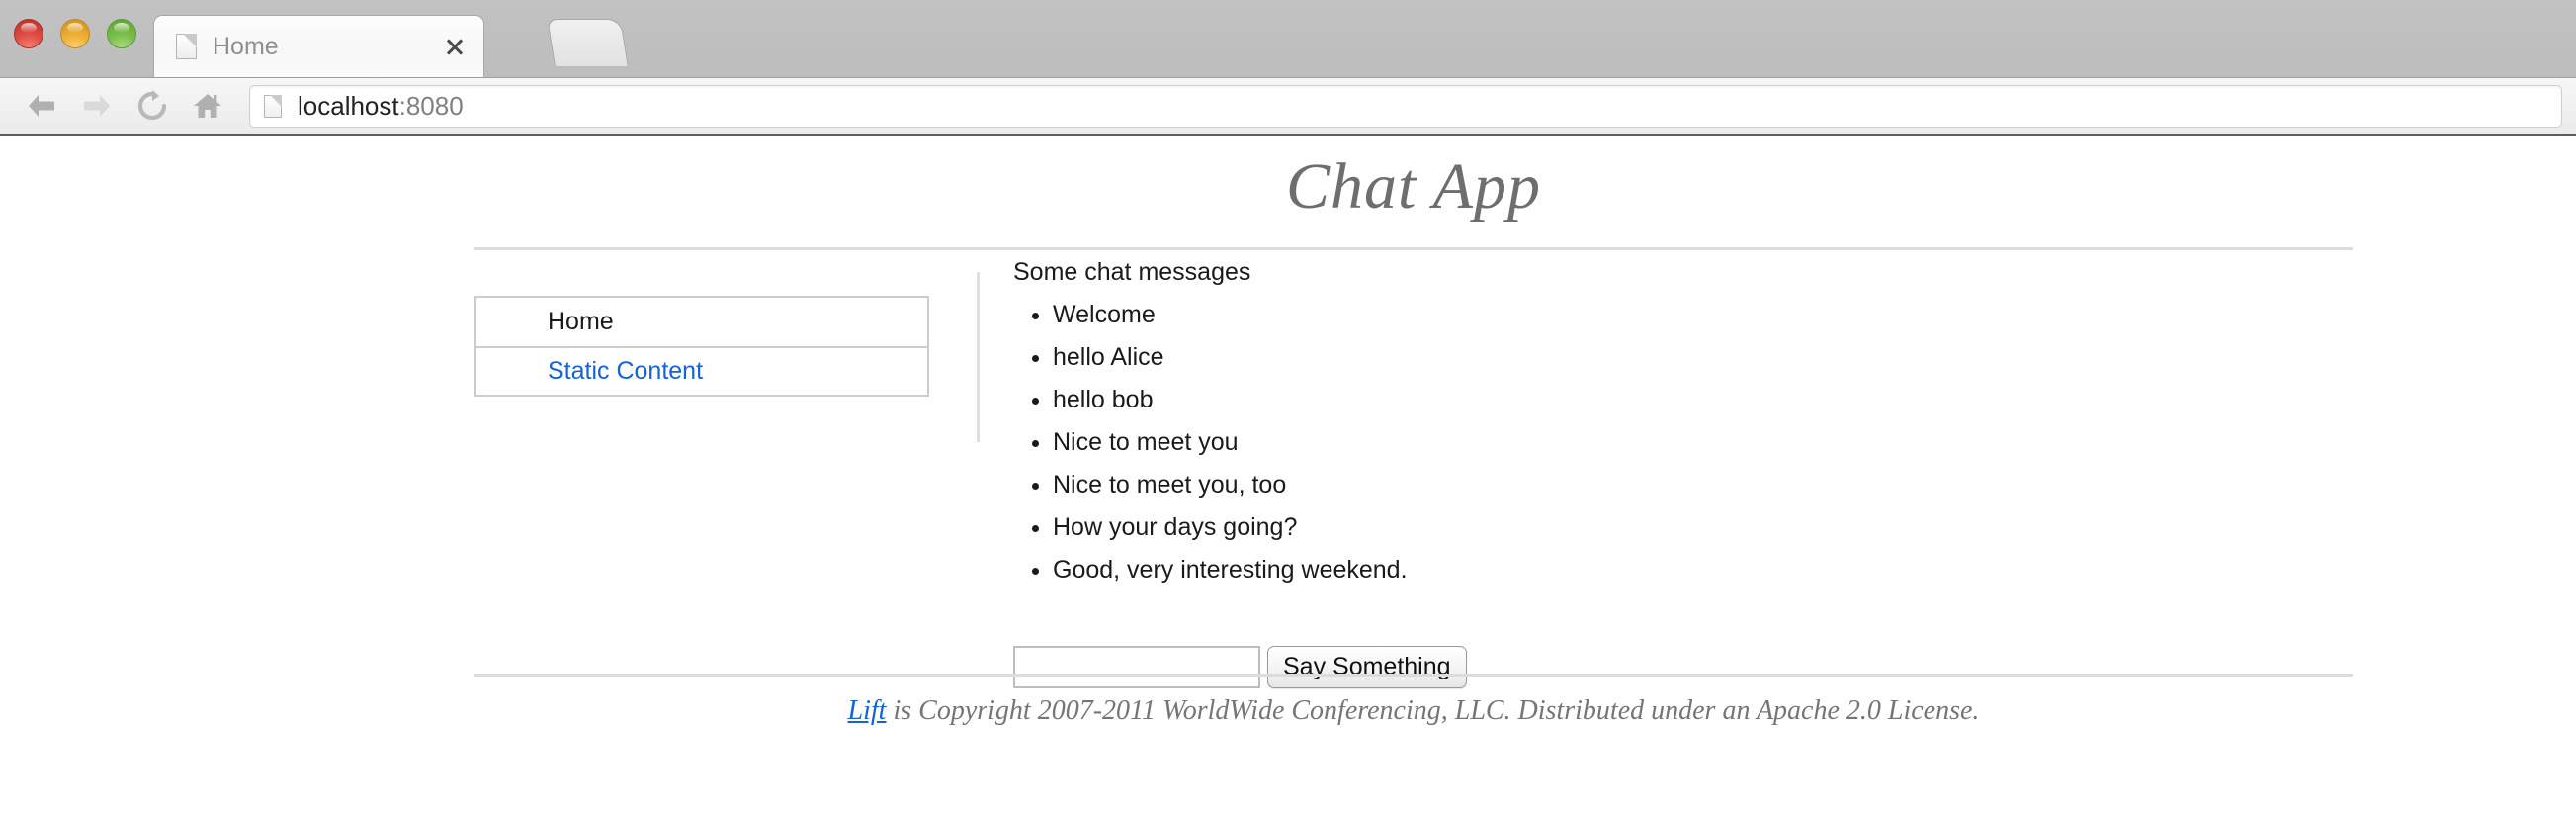  Describe the element at coordinates (1626, 485) in the screenshot. I see `list-item: Nice to meet you, too` at that location.